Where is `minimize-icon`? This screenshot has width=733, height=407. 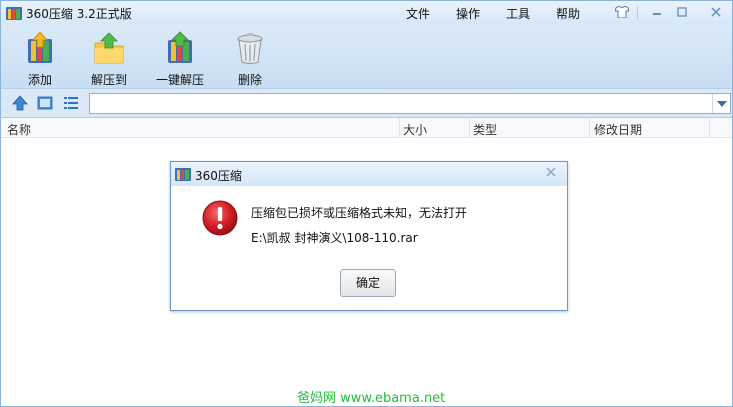
minimize-icon is located at coordinates (657, 12).